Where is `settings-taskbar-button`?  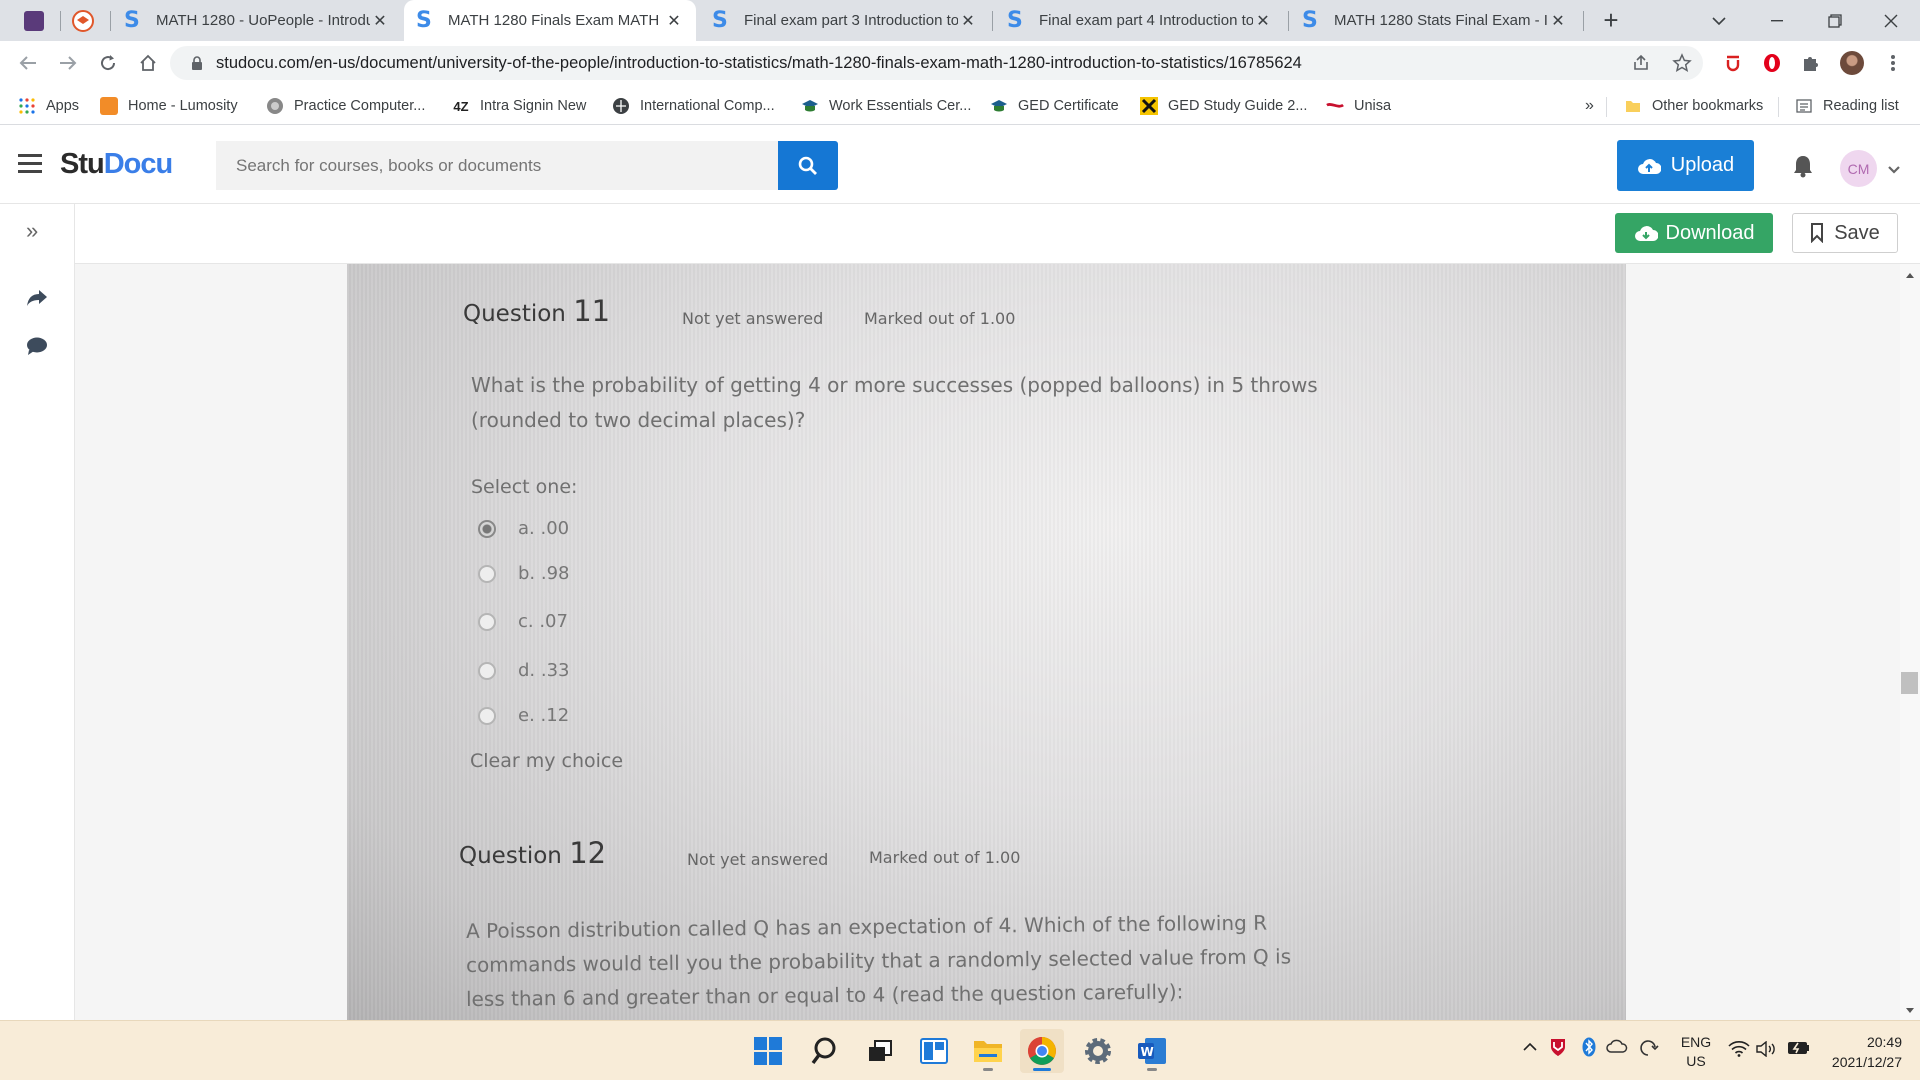
settings-taskbar-button is located at coordinates (1098, 1051).